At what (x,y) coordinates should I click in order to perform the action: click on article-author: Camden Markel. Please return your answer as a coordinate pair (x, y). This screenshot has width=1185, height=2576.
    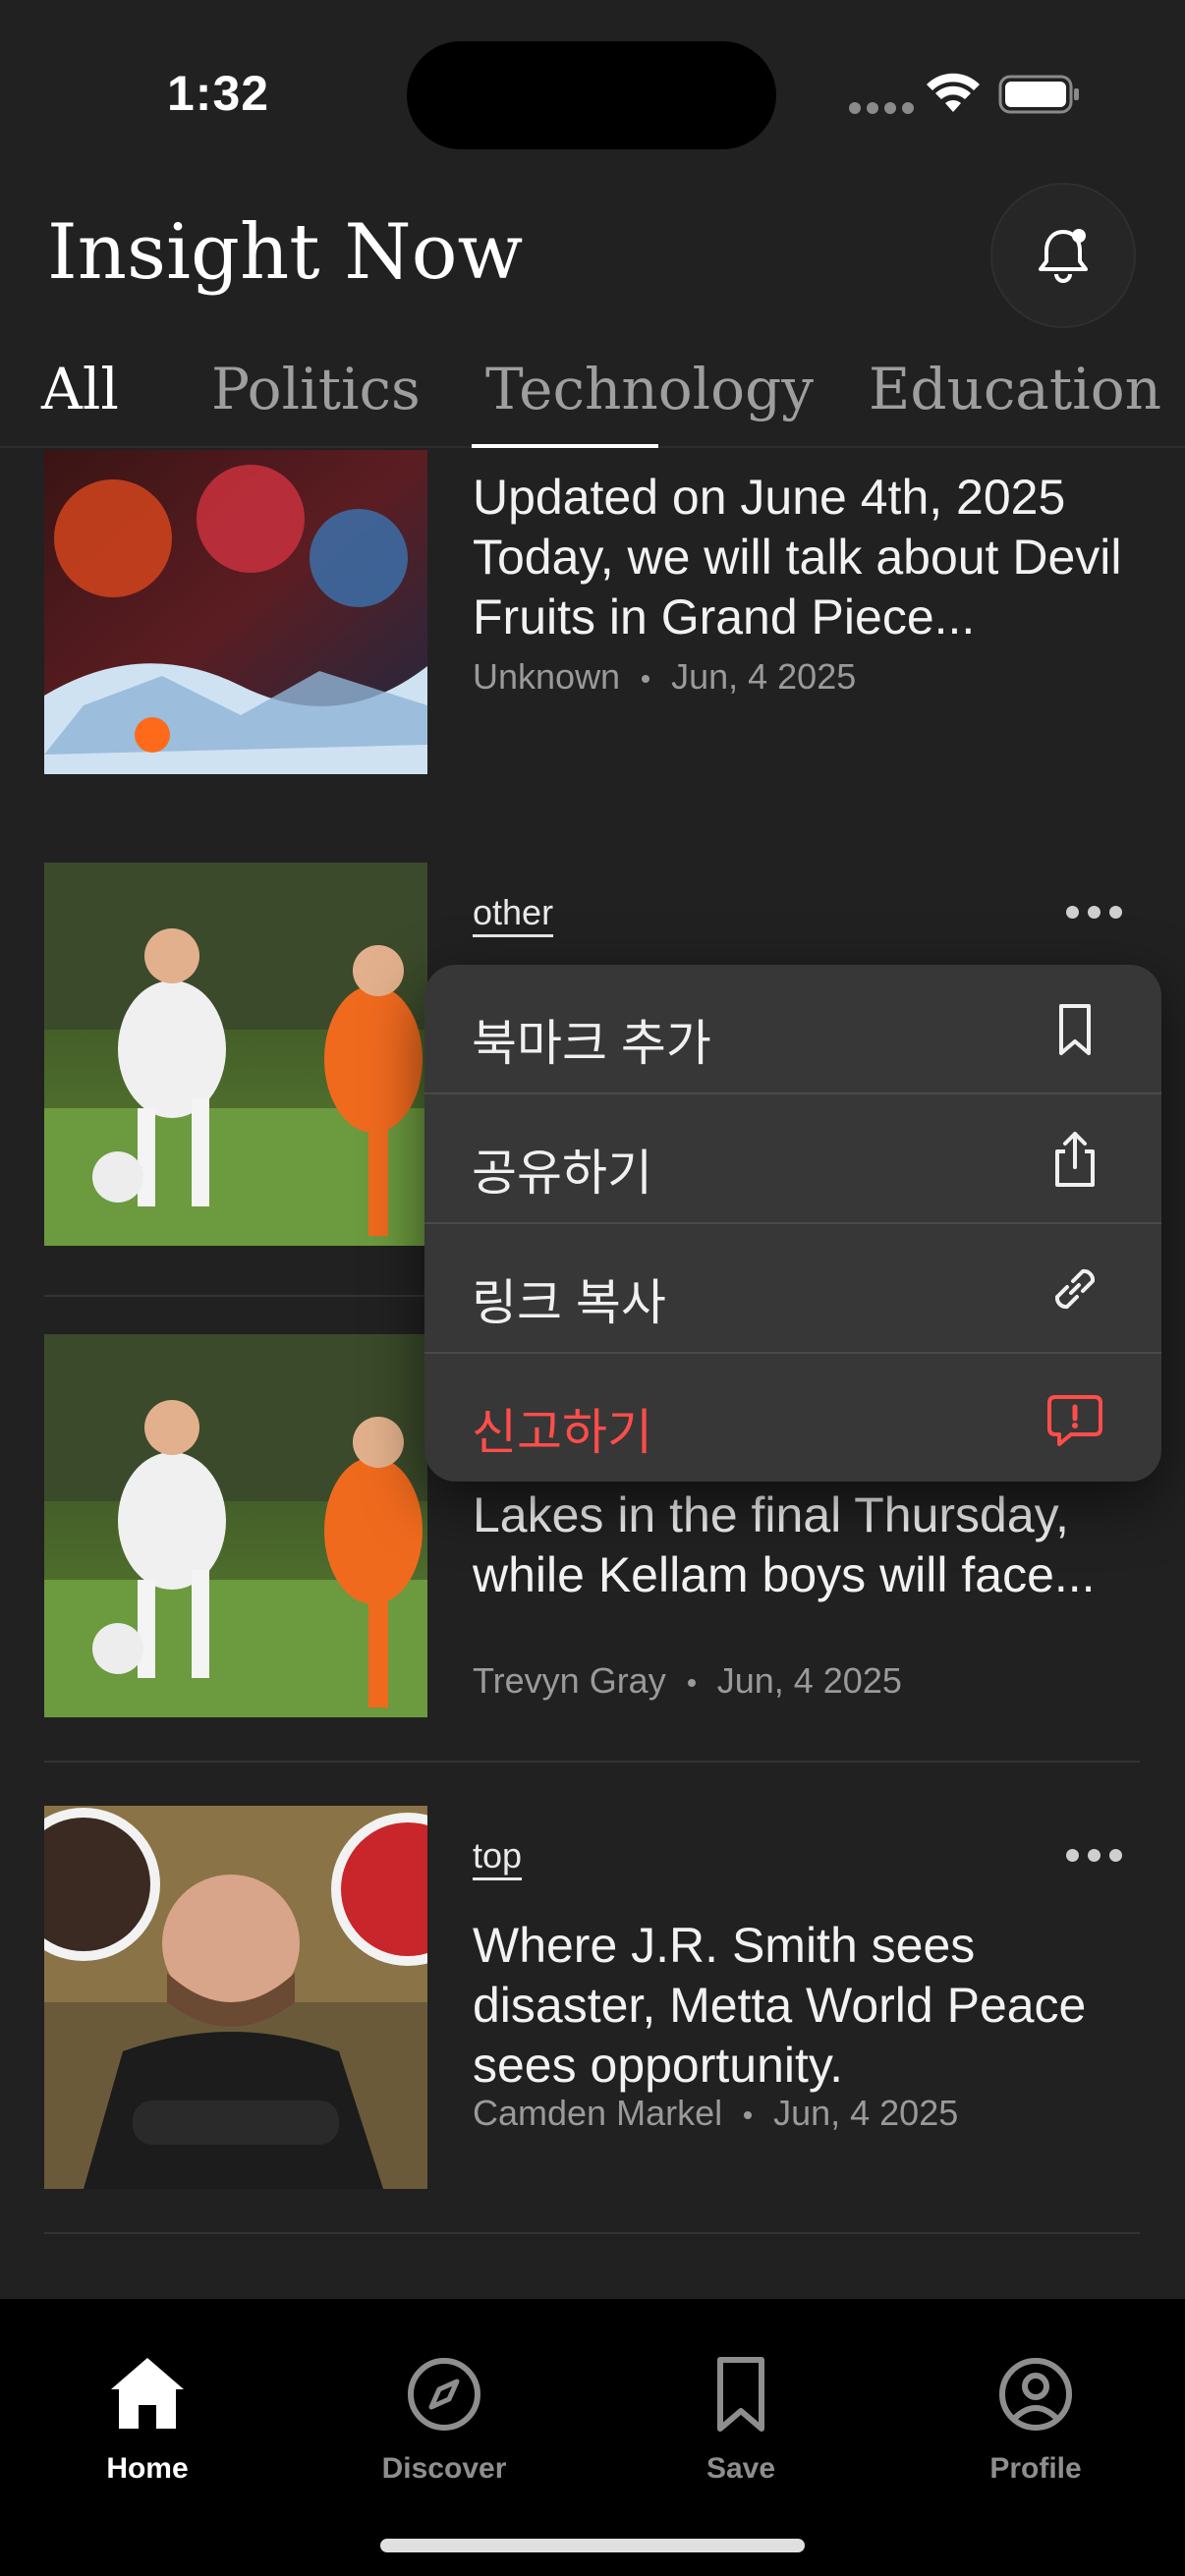
    Looking at the image, I should click on (598, 2113).